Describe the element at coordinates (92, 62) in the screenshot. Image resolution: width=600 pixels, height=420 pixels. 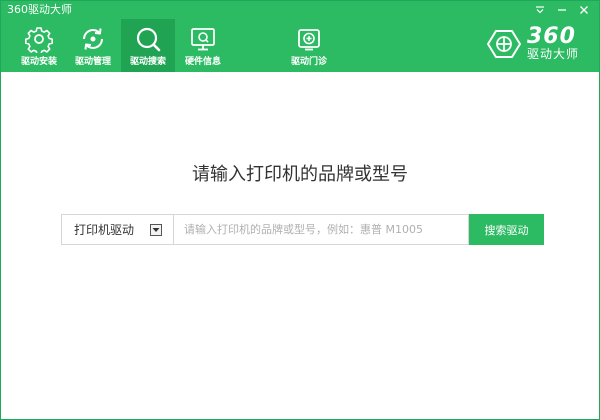
I see `nav-label: 驱动管理` at that location.